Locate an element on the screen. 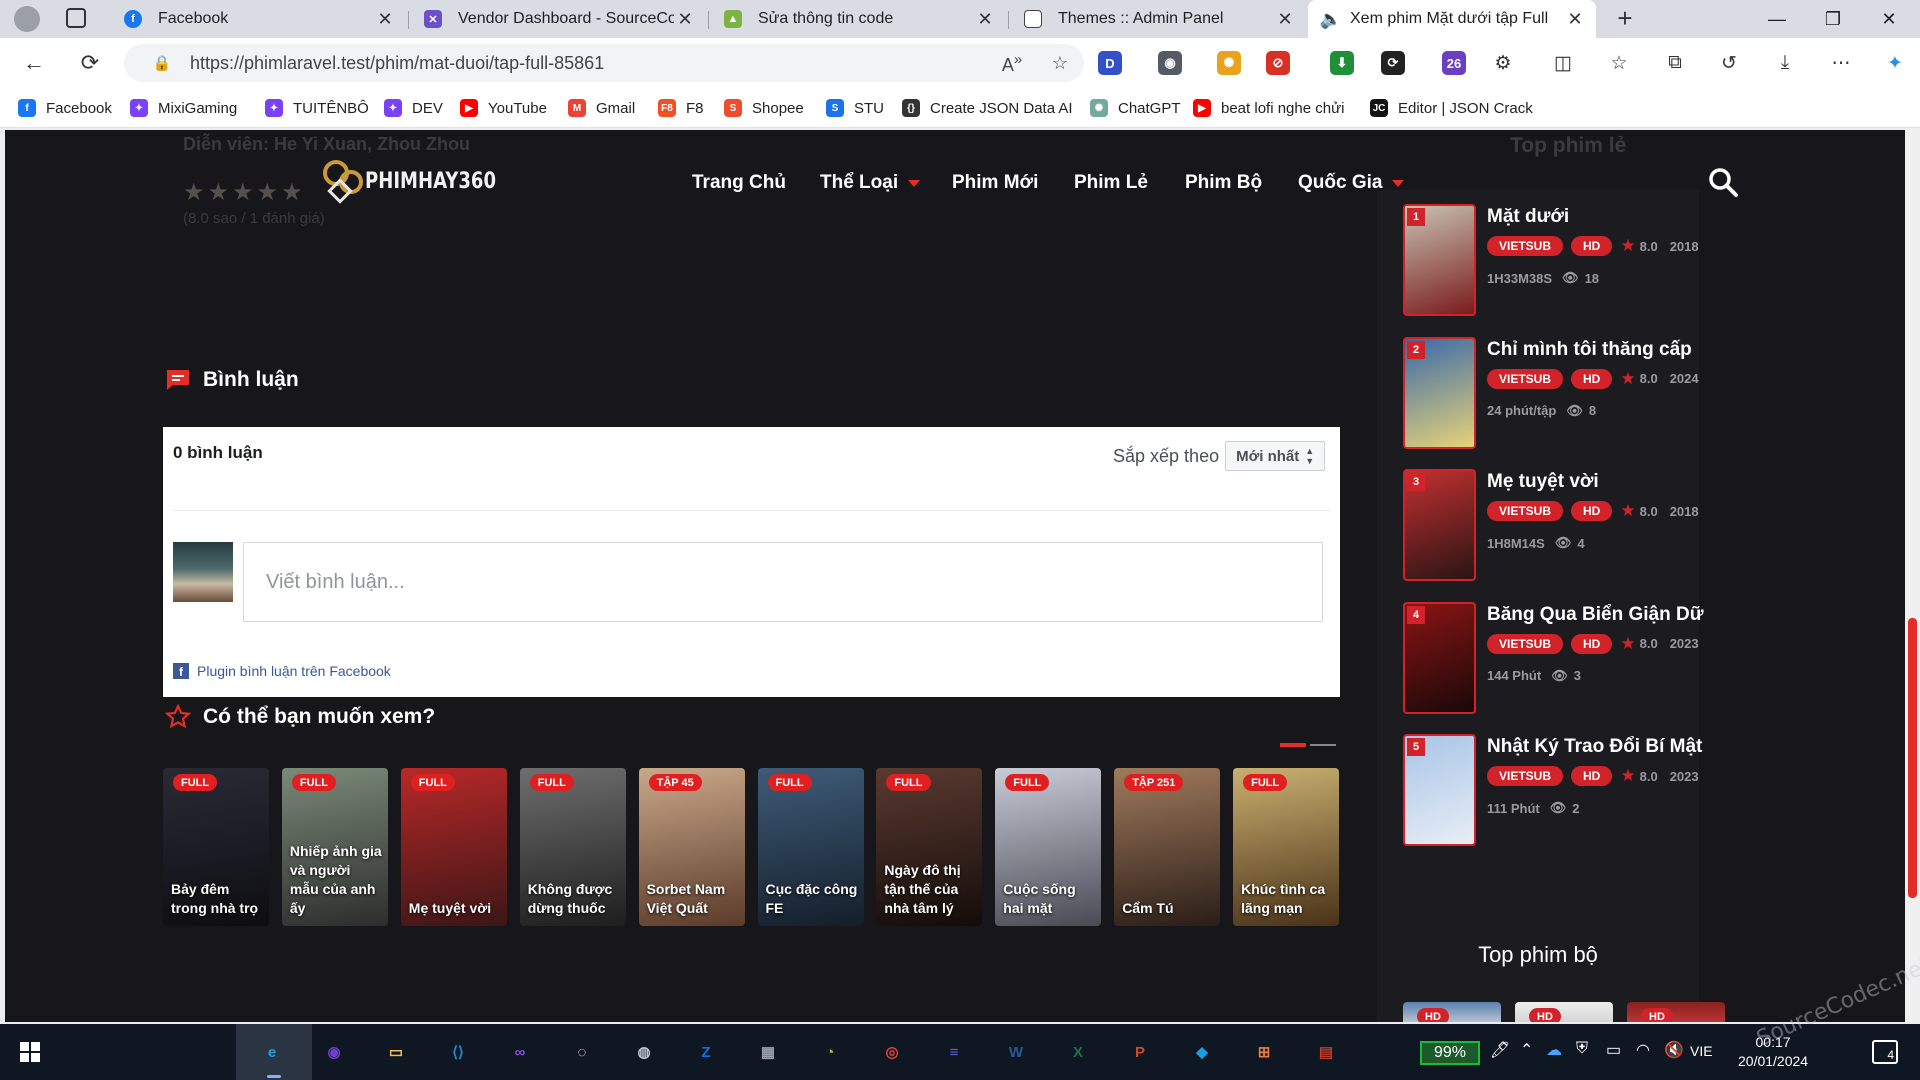 The height and width of the screenshot is (1080, 1920). app-icon: ◌ is located at coordinates (582, 1052).